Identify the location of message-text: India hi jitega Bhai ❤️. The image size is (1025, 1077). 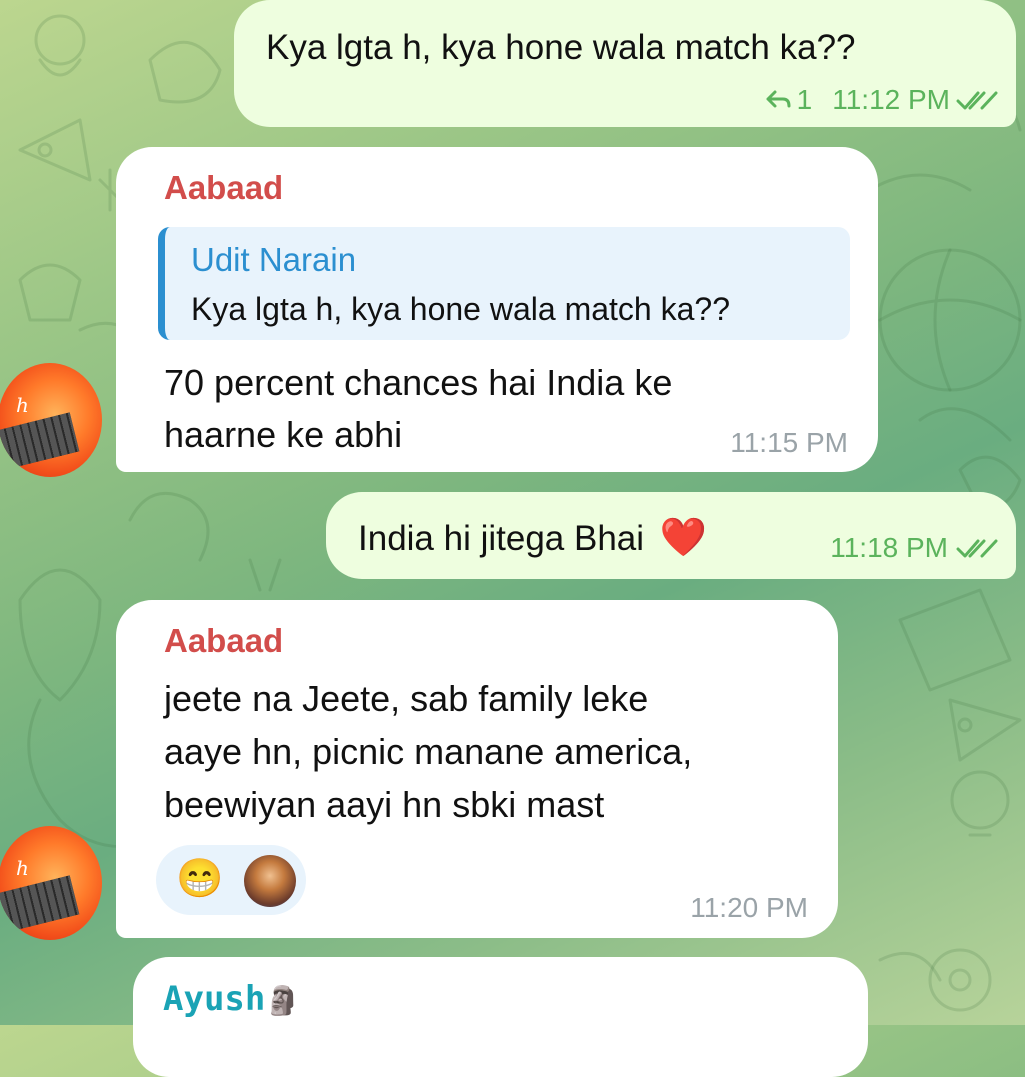
(532, 538).